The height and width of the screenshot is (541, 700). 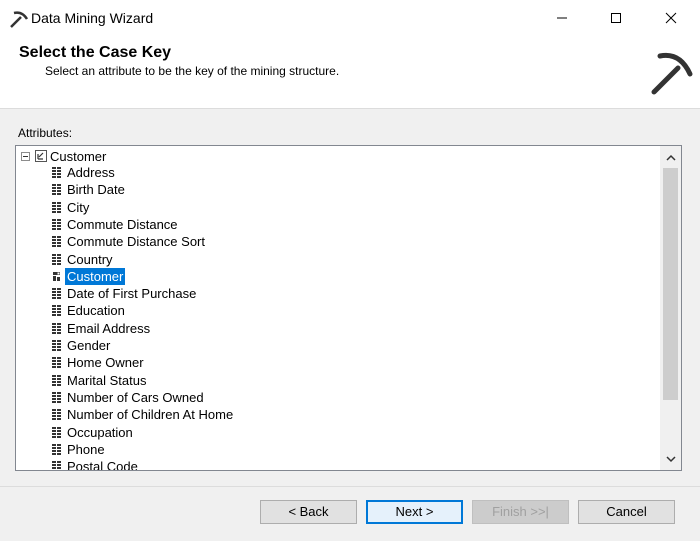 I want to click on chevron-down-icon, so click(x=670, y=458).